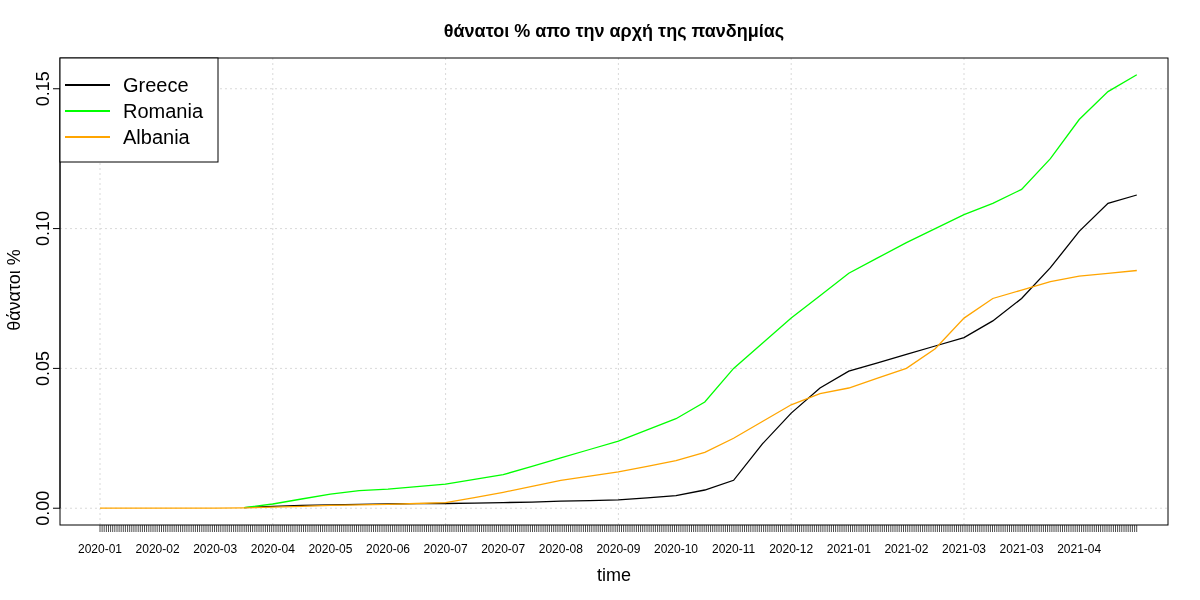 The width and height of the screenshot is (1200, 600). What do you see at coordinates (848, 549) in the screenshot?
I see `x-tick-label: 2021-01` at bounding box center [848, 549].